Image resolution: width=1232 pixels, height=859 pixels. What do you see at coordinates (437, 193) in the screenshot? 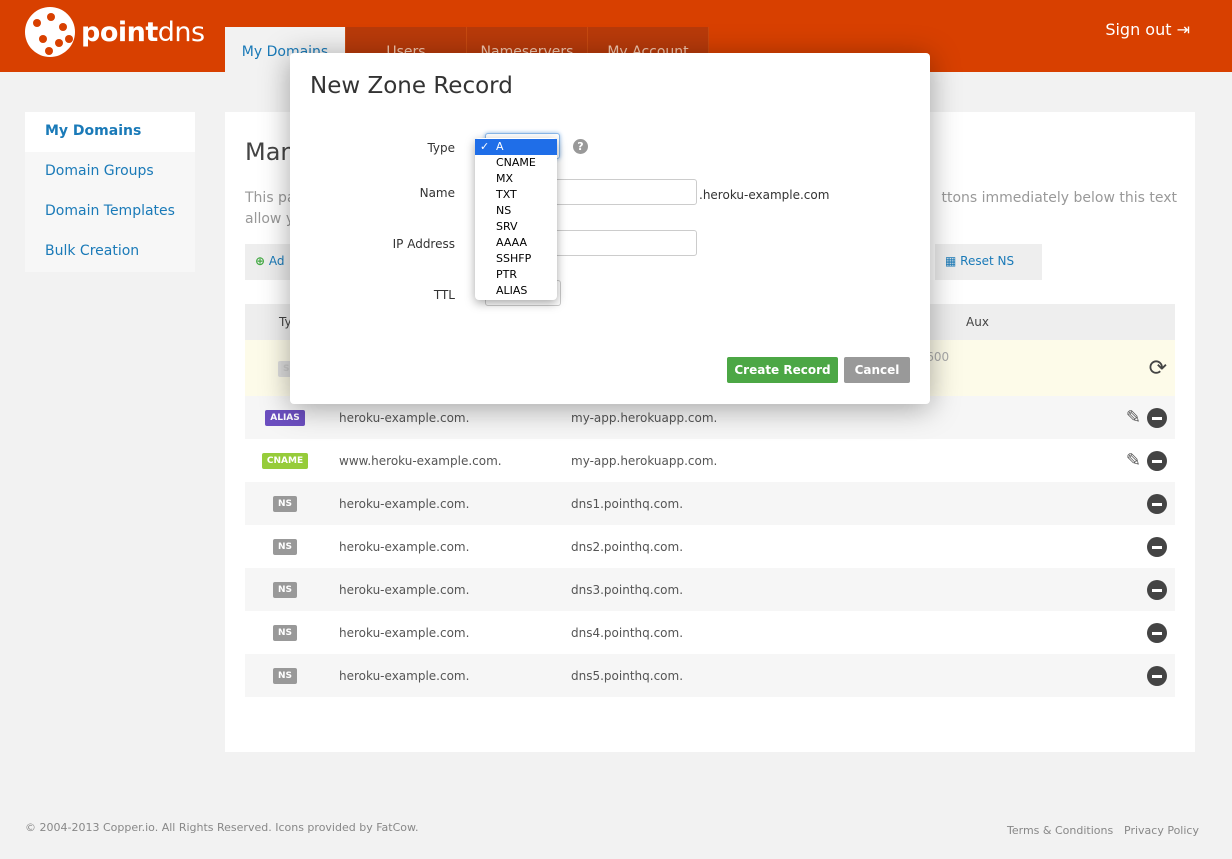
I see `name-label: Name` at bounding box center [437, 193].